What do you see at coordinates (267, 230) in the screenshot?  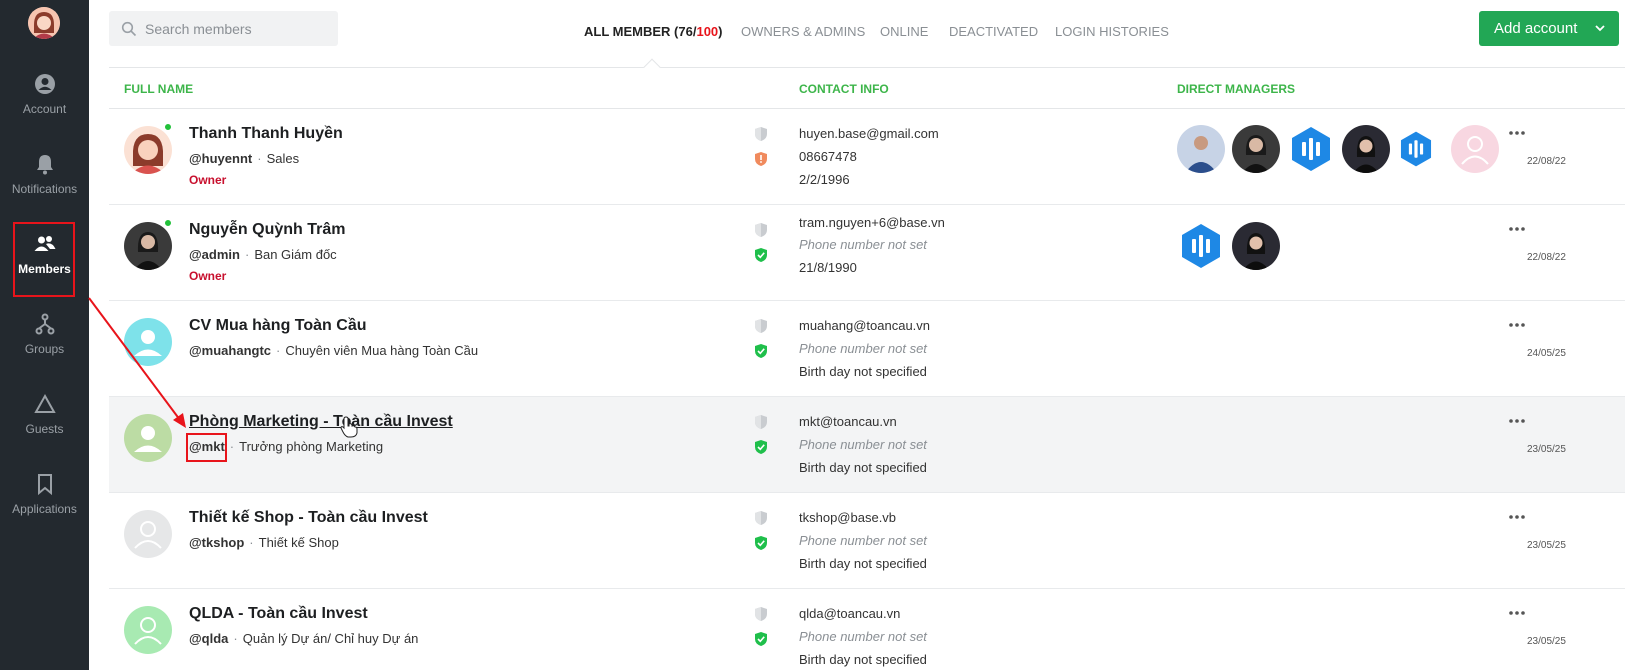 I see `member-name: Nguyễn Quỳnh Trâm` at bounding box center [267, 230].